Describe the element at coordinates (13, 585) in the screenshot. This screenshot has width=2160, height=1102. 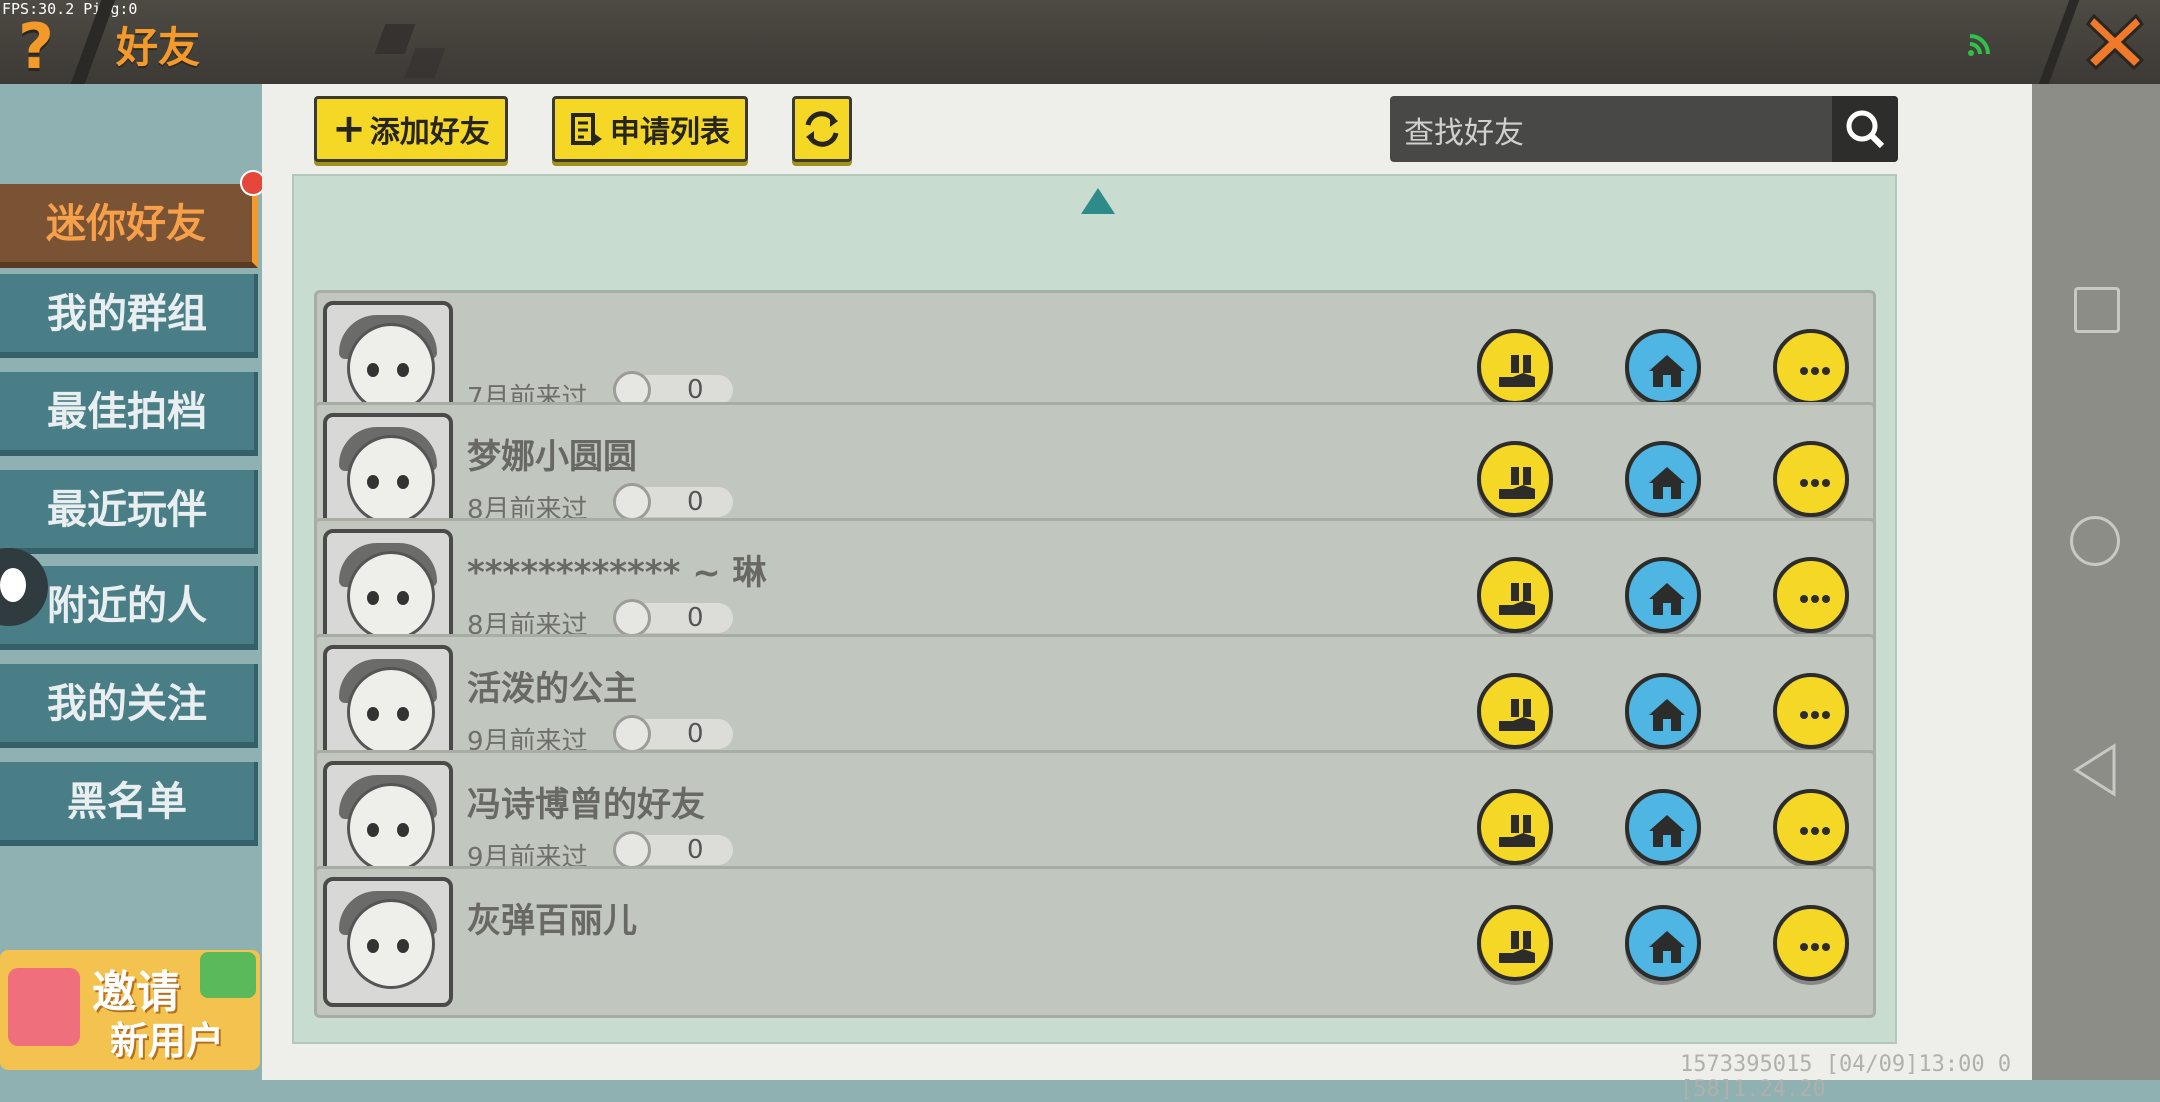
I see `floating-ball-dot` at that location.